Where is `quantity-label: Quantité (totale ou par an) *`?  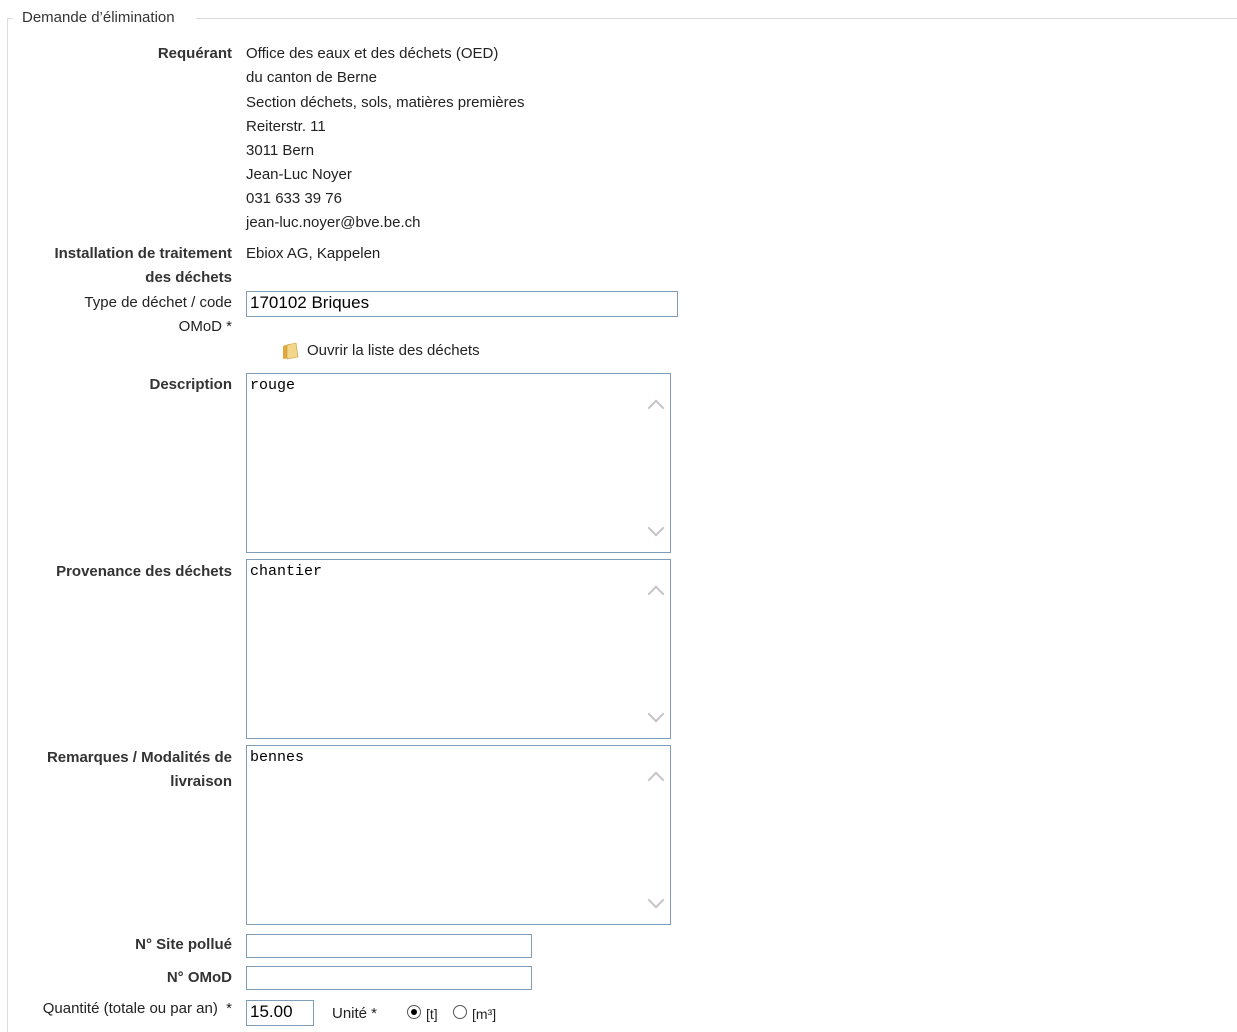 quantity-label: Quantité (totale ou par an) * is located at coordinates (137, 1008).